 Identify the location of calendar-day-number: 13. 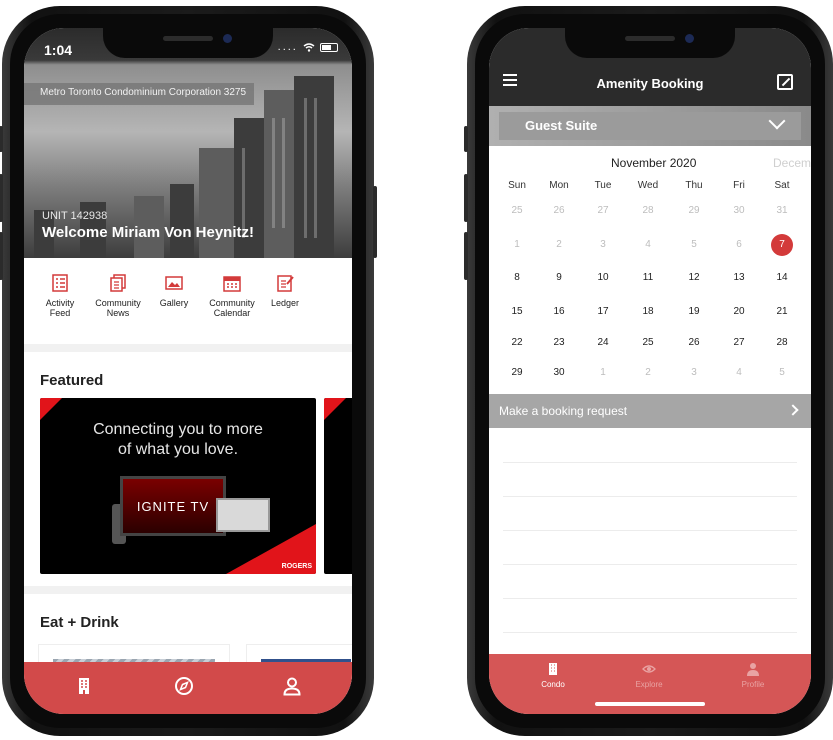
(739, 277).